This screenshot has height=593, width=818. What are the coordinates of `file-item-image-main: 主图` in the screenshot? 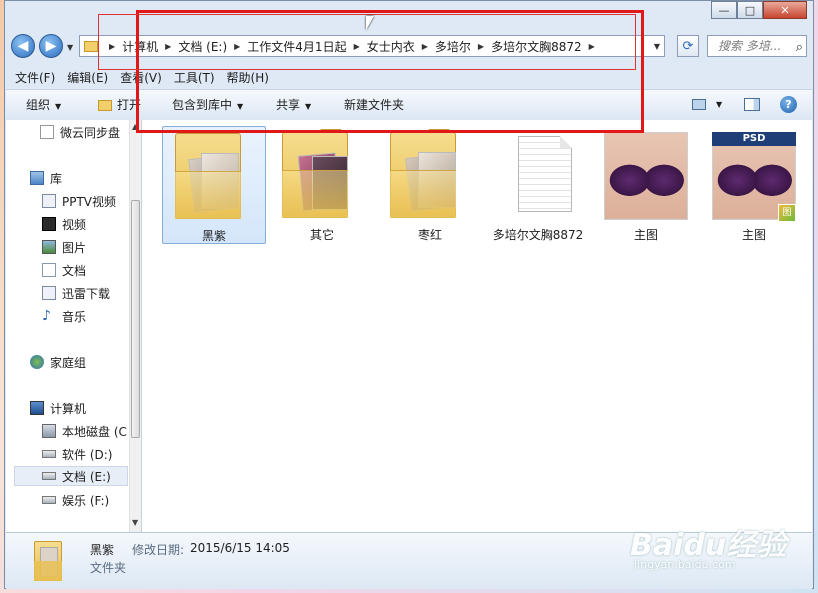 It's located at (646, 185).